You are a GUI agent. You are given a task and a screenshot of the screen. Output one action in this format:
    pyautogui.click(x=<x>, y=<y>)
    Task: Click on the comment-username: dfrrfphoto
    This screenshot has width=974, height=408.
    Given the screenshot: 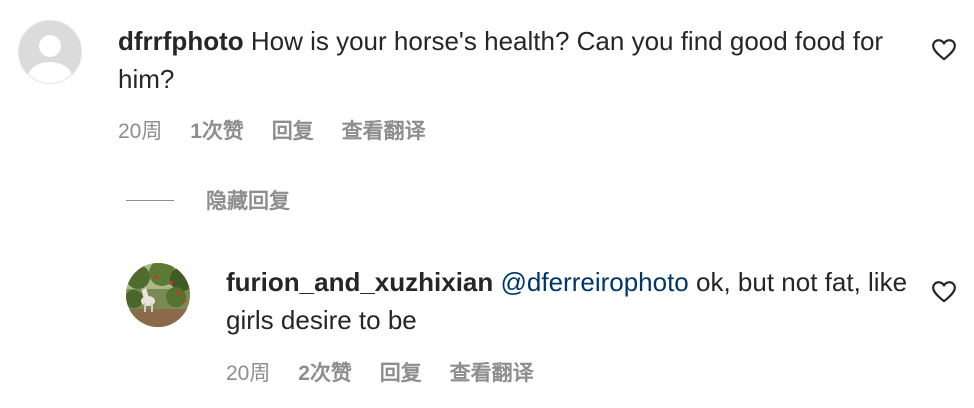 What is the action you would take?
    pyautogui.click(x=181, y=41)
    